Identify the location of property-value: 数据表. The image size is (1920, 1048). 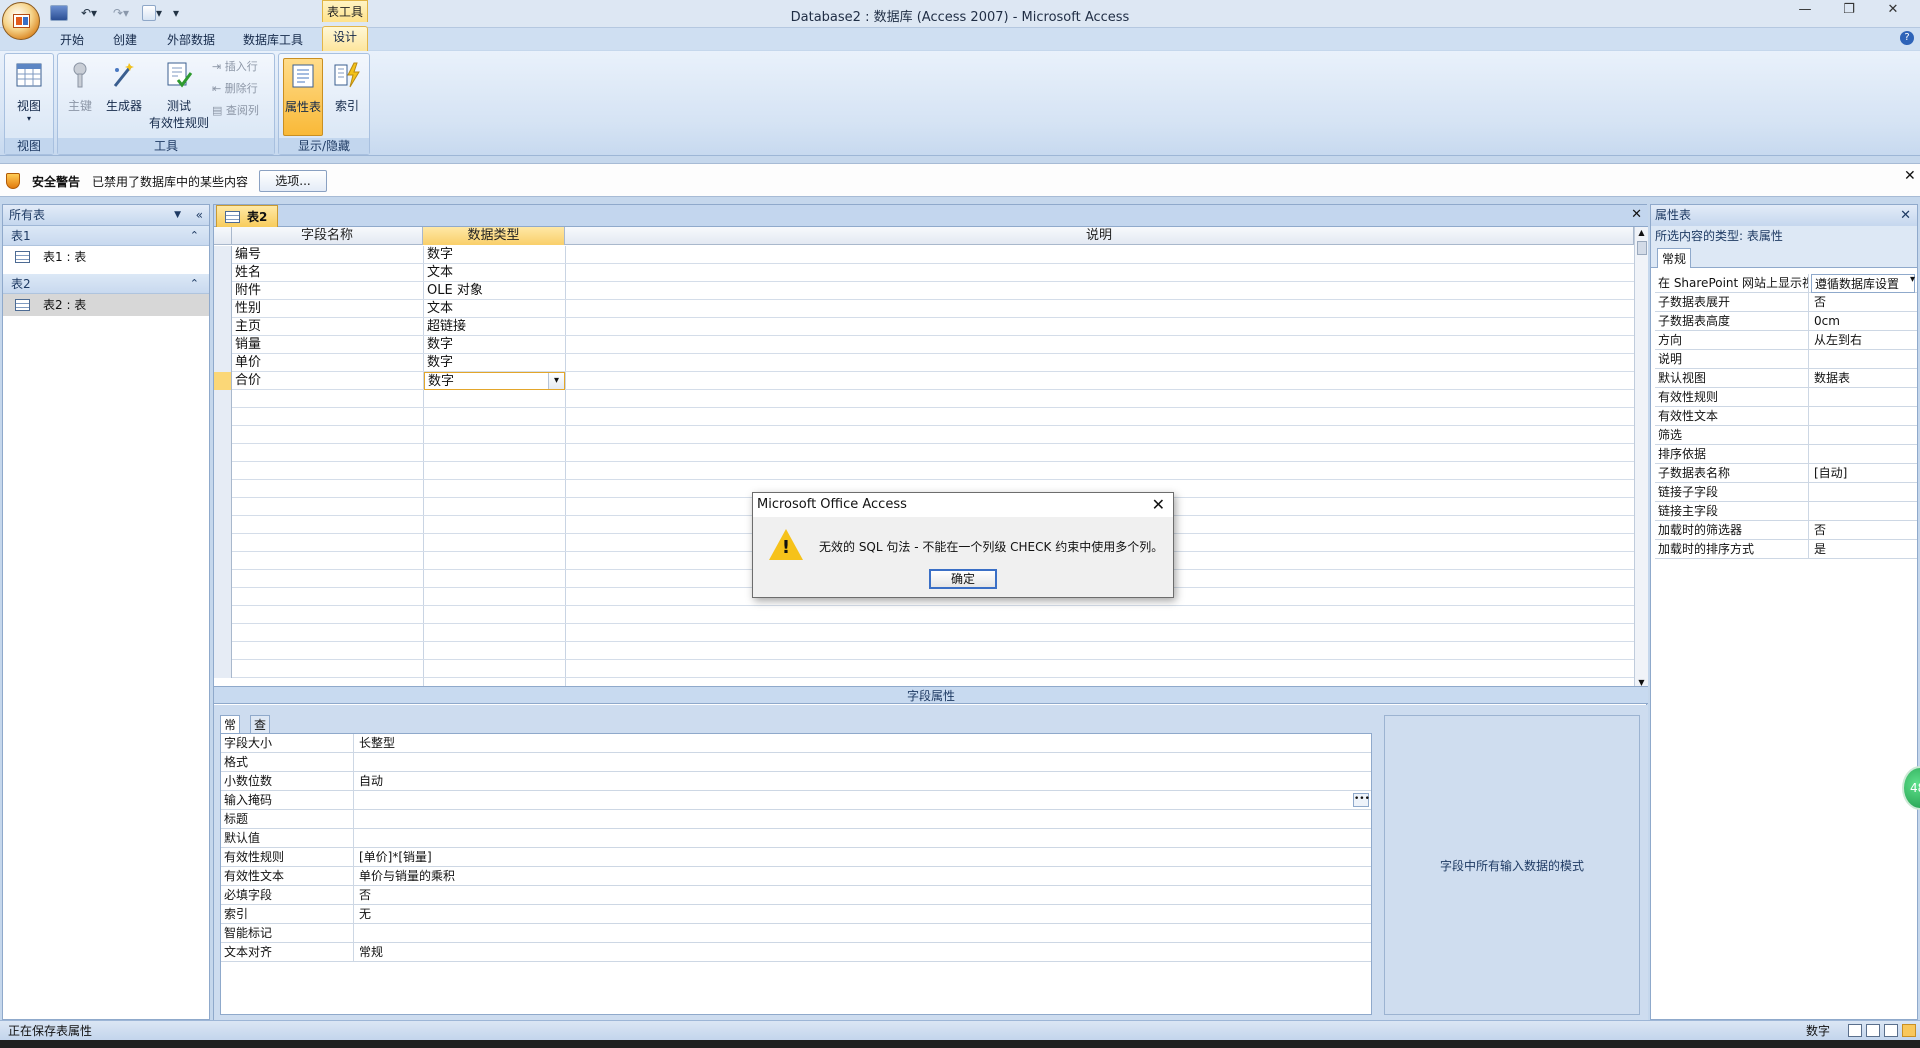
(1863, 378).